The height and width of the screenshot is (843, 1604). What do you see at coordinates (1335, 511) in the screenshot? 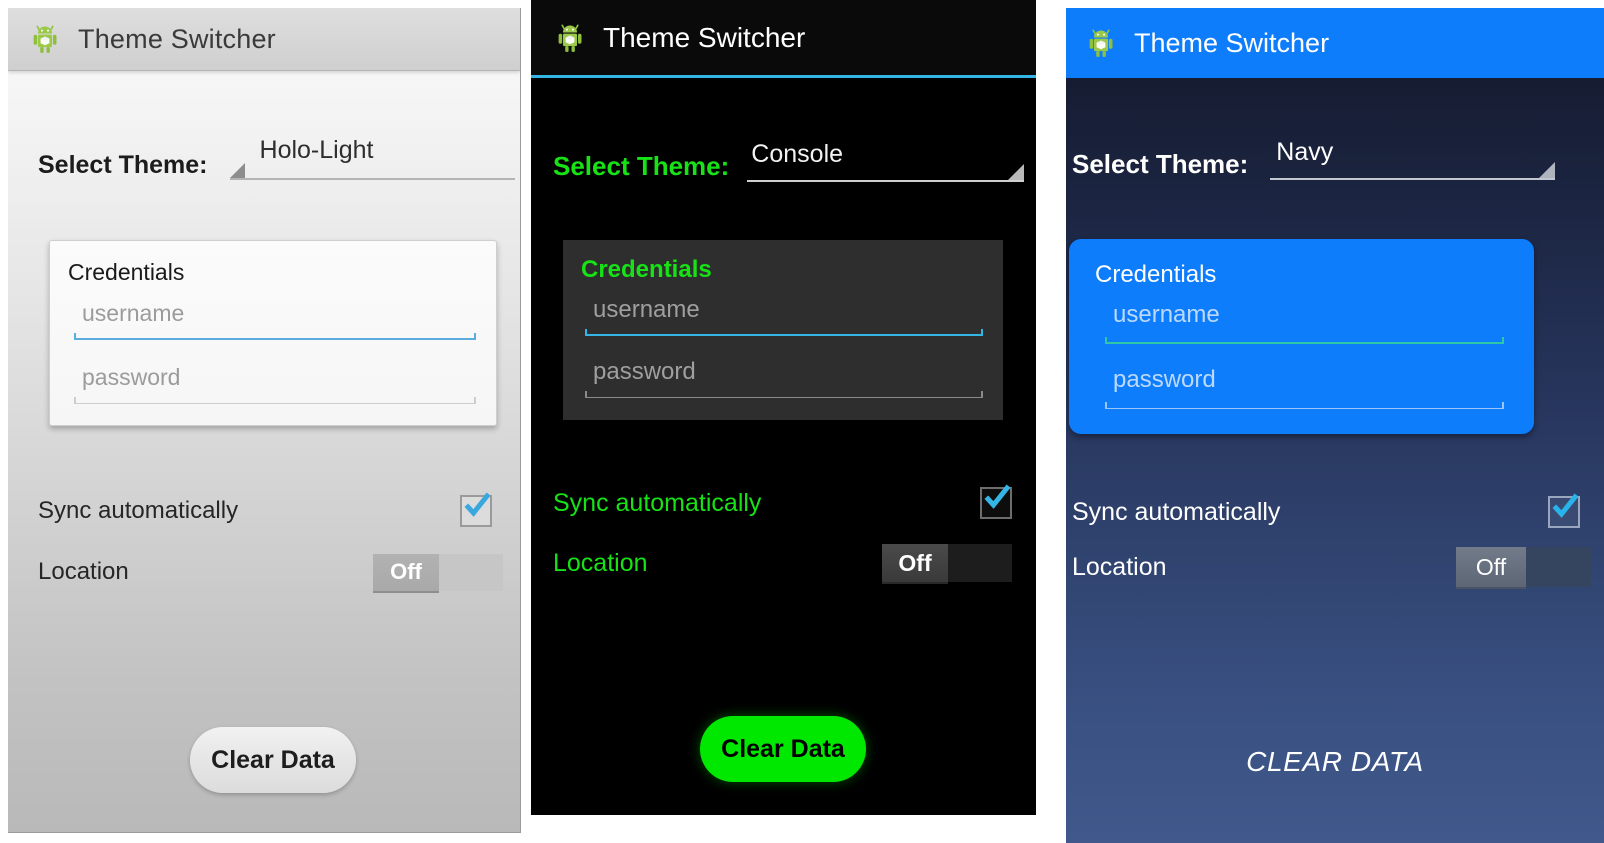
I see `sync-row-navy: Sync automatically` at bounding box center [1335, 511].